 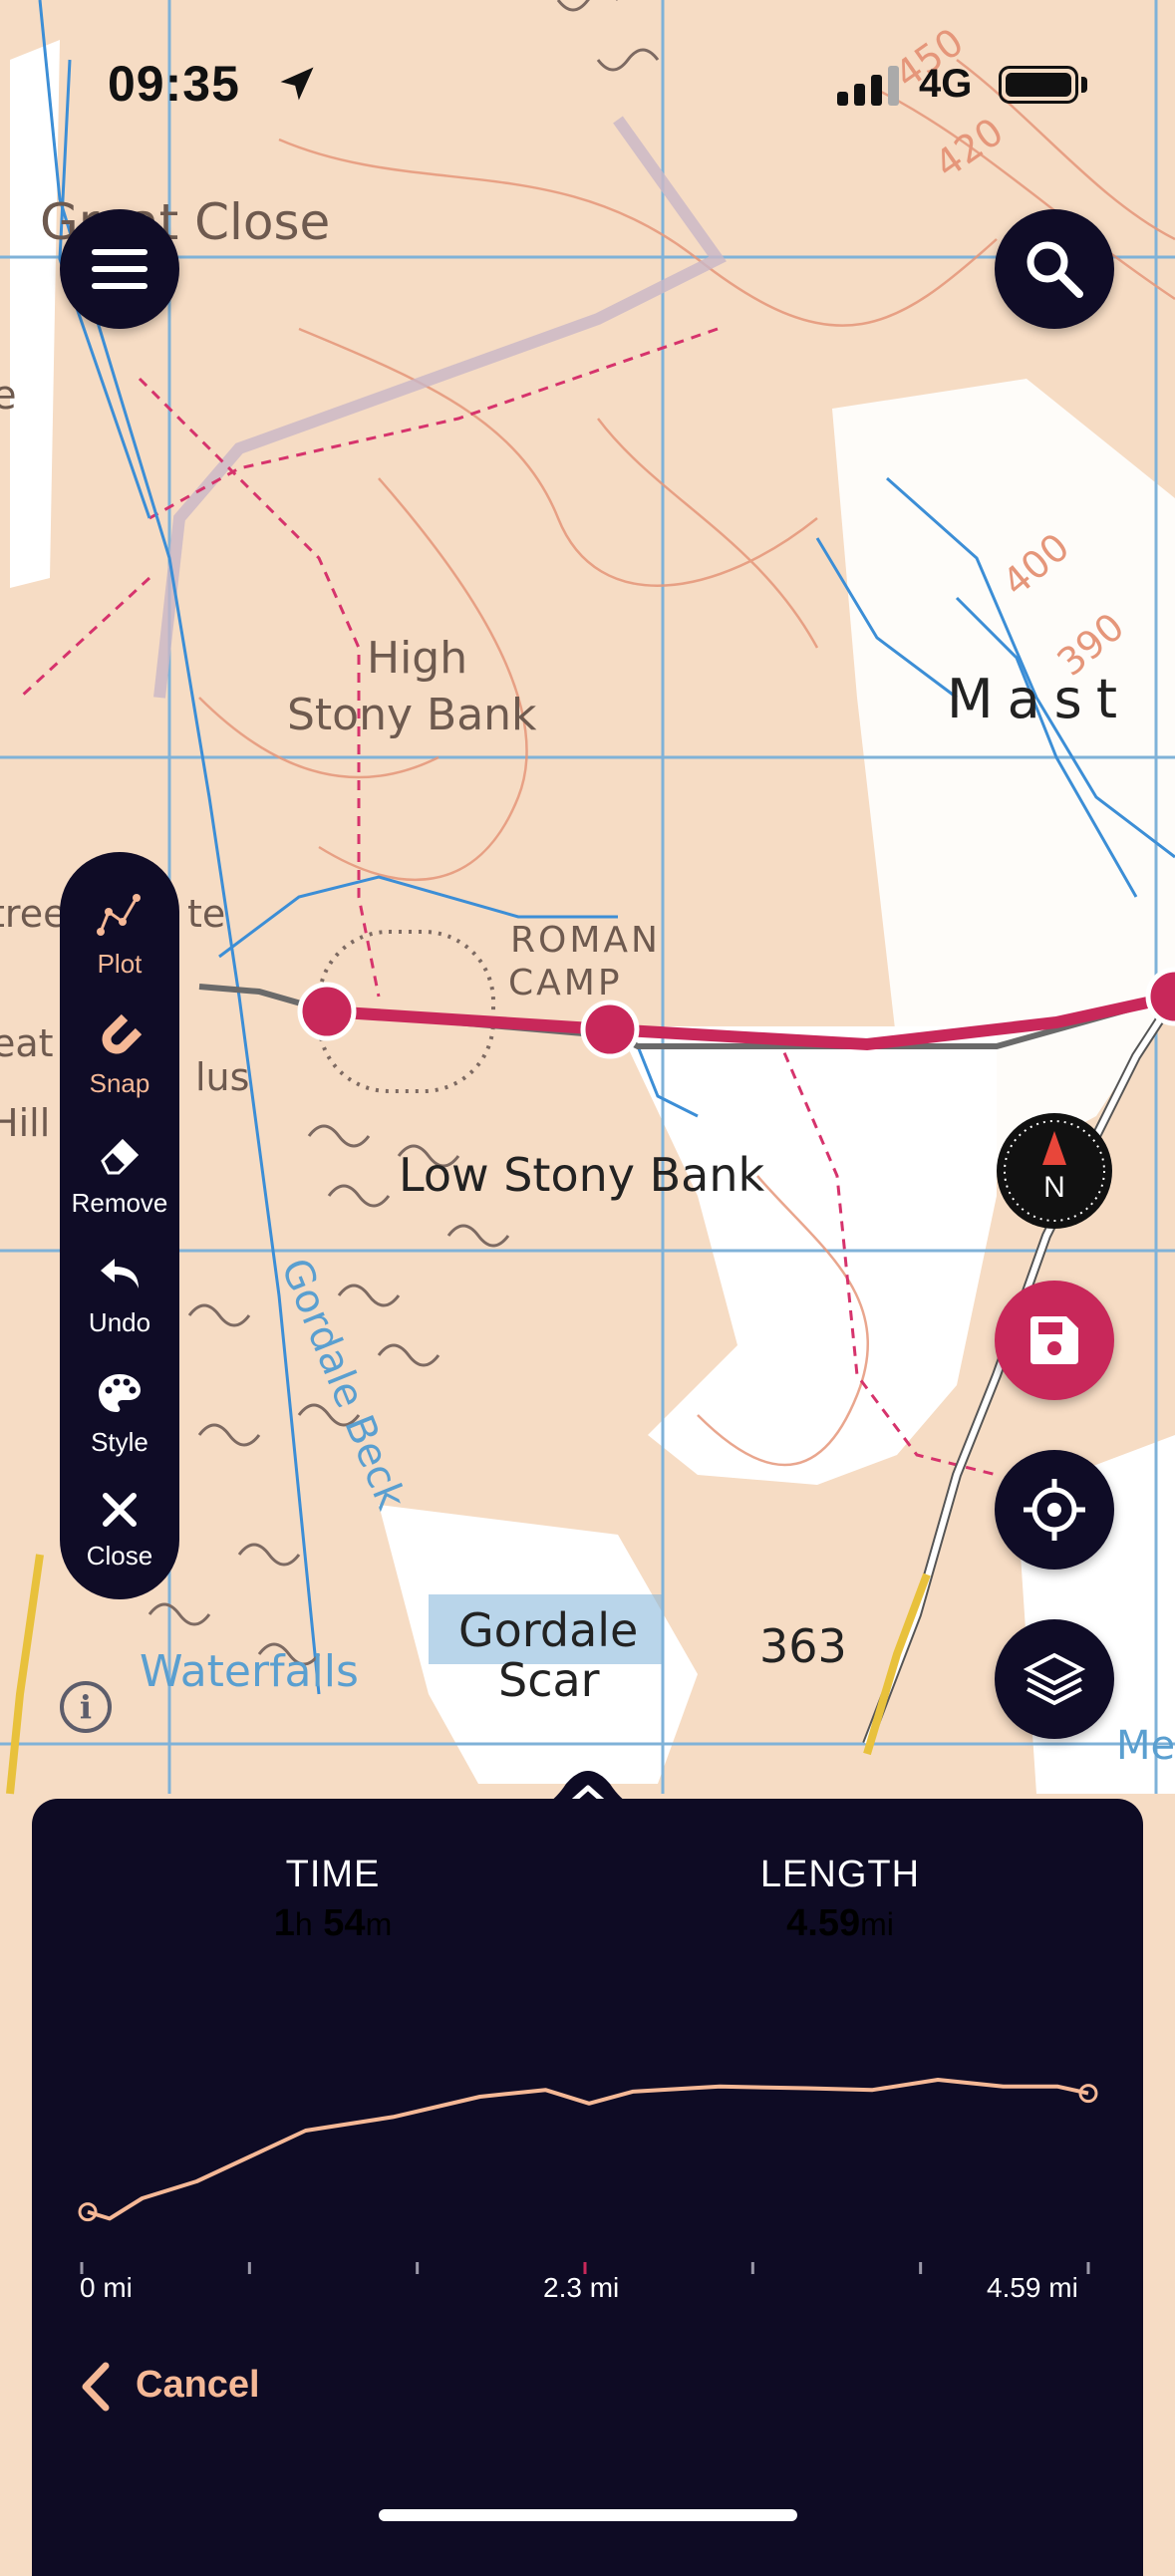 What do you see at coordinates (27, 1043) in the screenshot?
I see `map-label: eat` at bounding box center [27, 1043].